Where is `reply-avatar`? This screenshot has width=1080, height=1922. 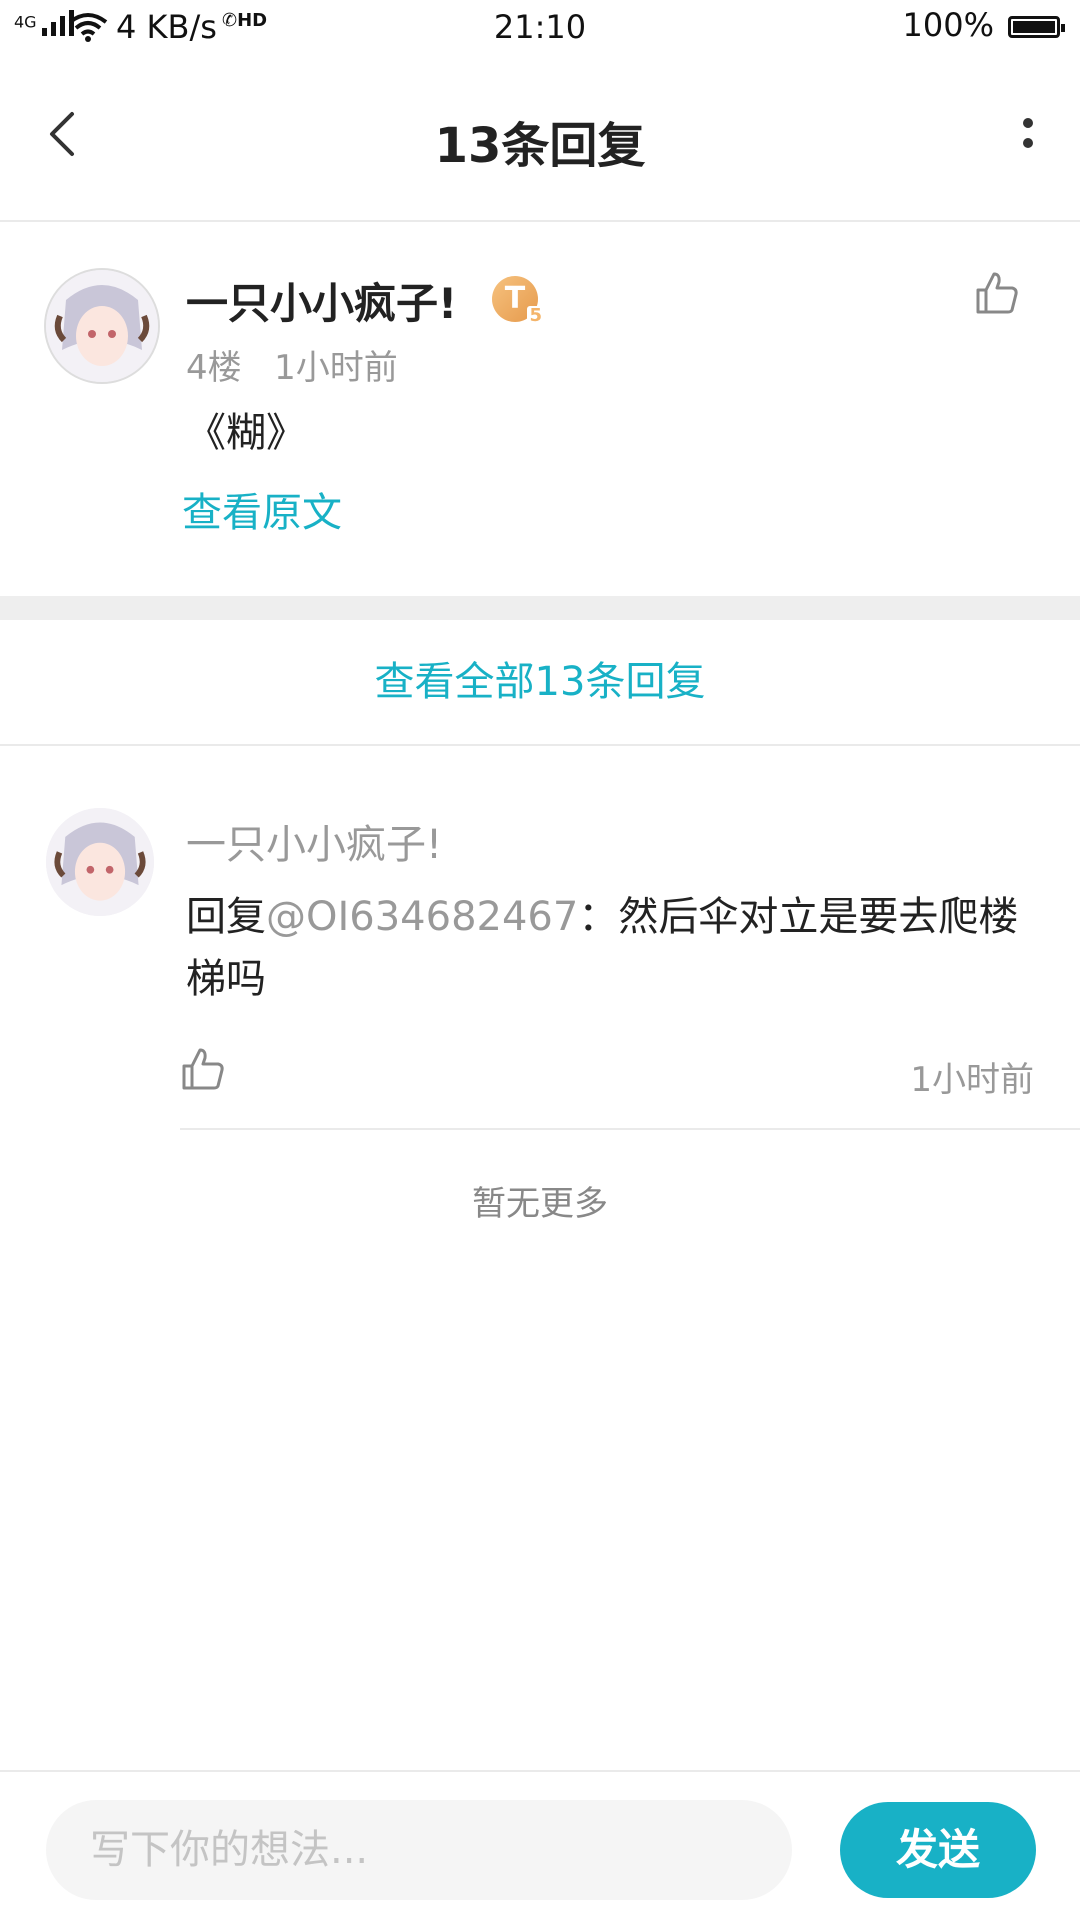 reply-avatar is located at coordinates (100, 862).